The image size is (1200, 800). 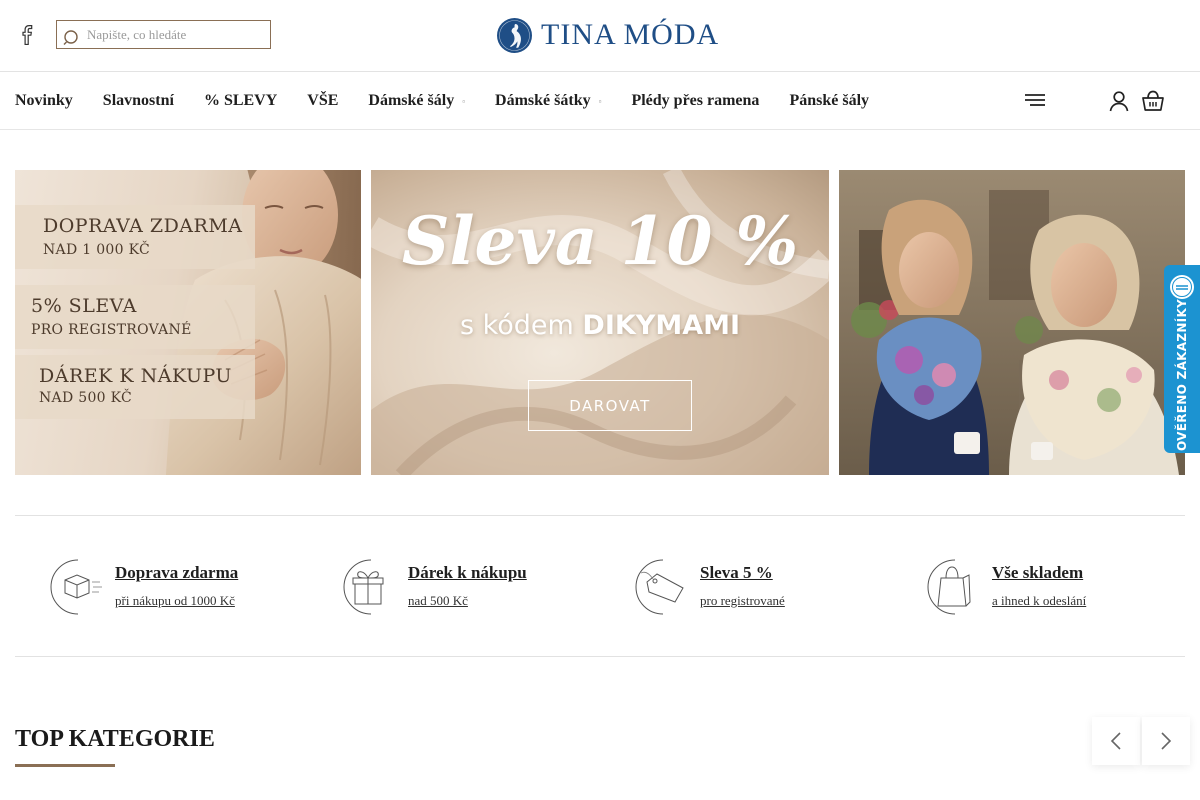 I want to click on nav-item-pledy: Plédy přes ramena, so click(x=695, y=101).